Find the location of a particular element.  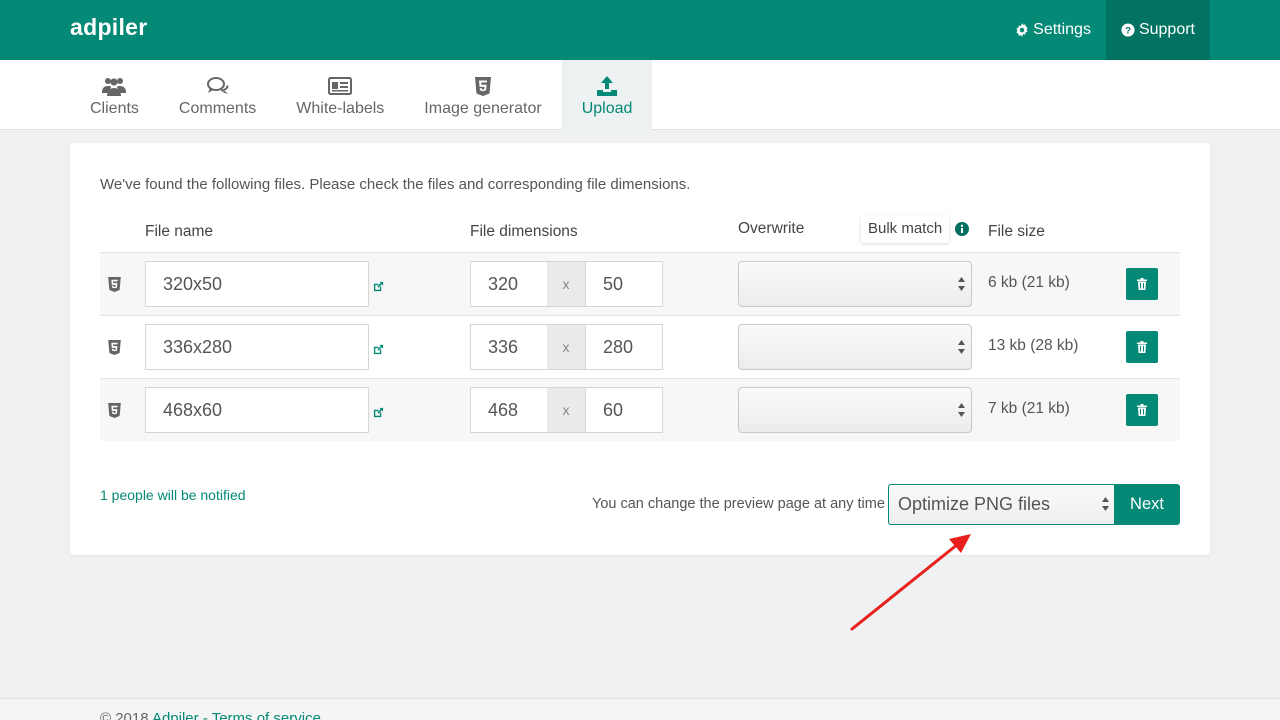

file-name-input: 336x280 is located at coordinates (257, 347).